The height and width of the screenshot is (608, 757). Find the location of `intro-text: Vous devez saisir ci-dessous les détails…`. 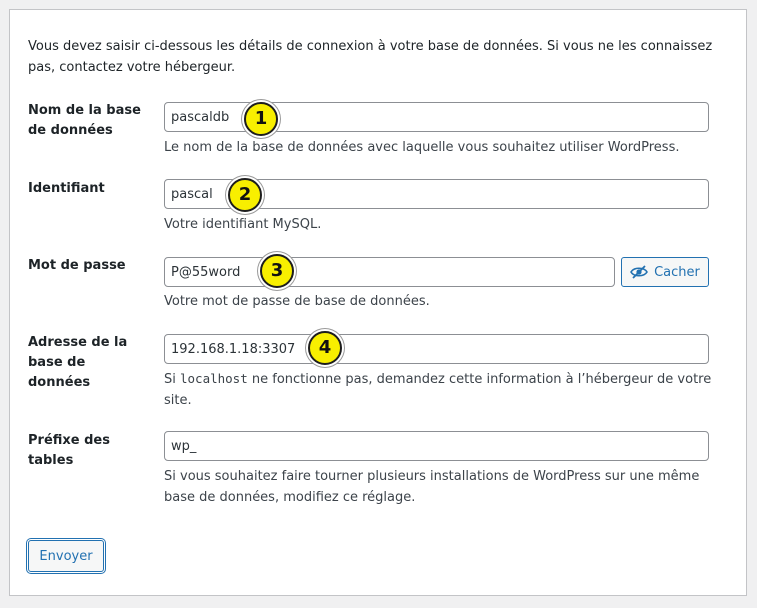

intro-text: Vous devez saisir ci-dessous les détails… is located at coordinates (370, 57).